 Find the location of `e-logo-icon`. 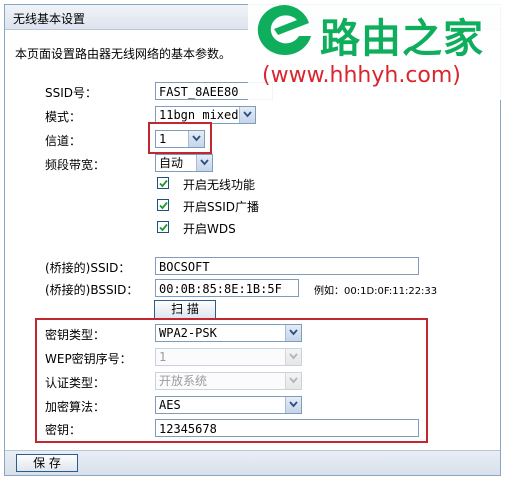

e-logo-icon is located at coordinates (284, 29).